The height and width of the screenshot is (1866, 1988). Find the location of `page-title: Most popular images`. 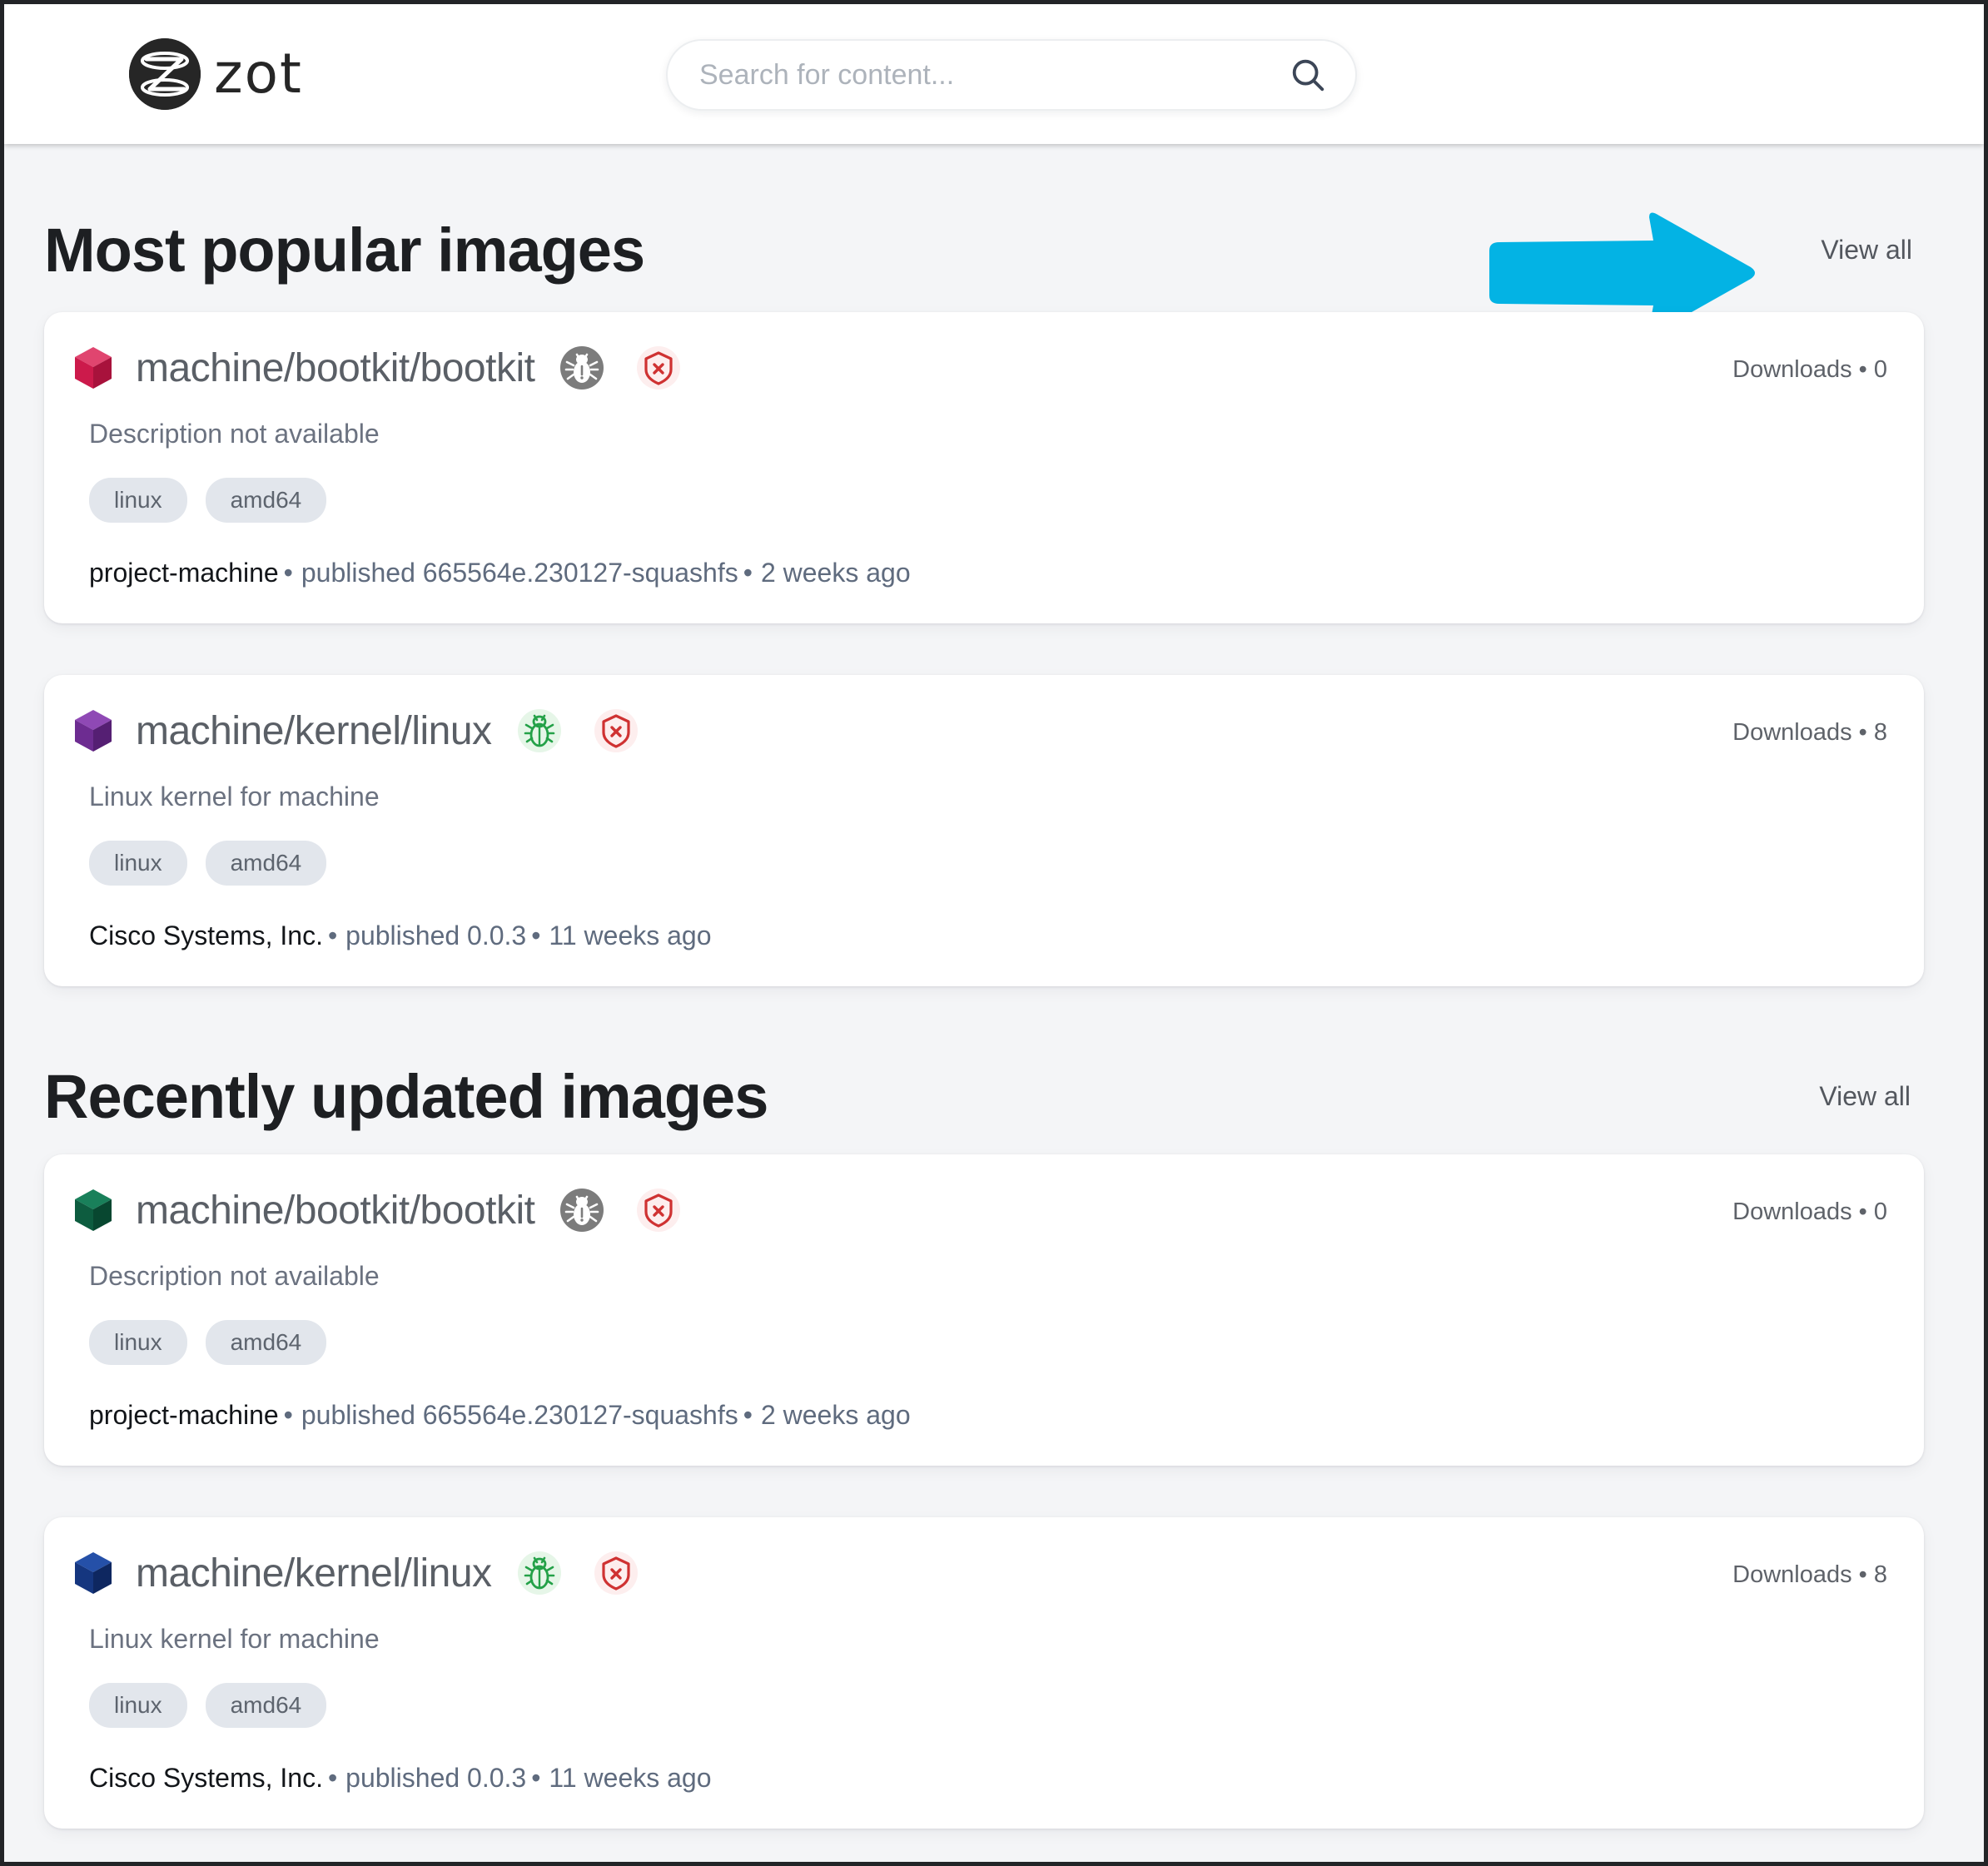

page-title: Most popular images is located at coordinates (344, 250).